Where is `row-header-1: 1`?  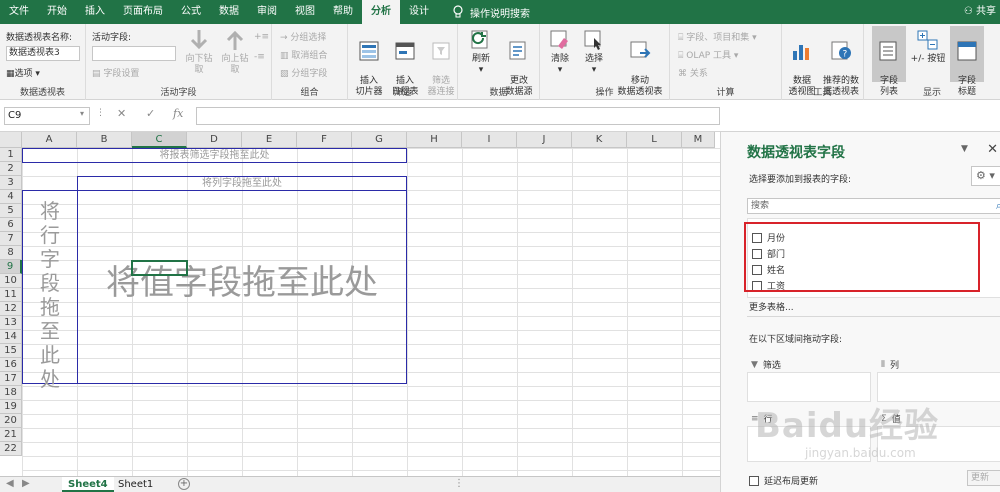
row-header-1: 1 is located at coordinates (11, 155).